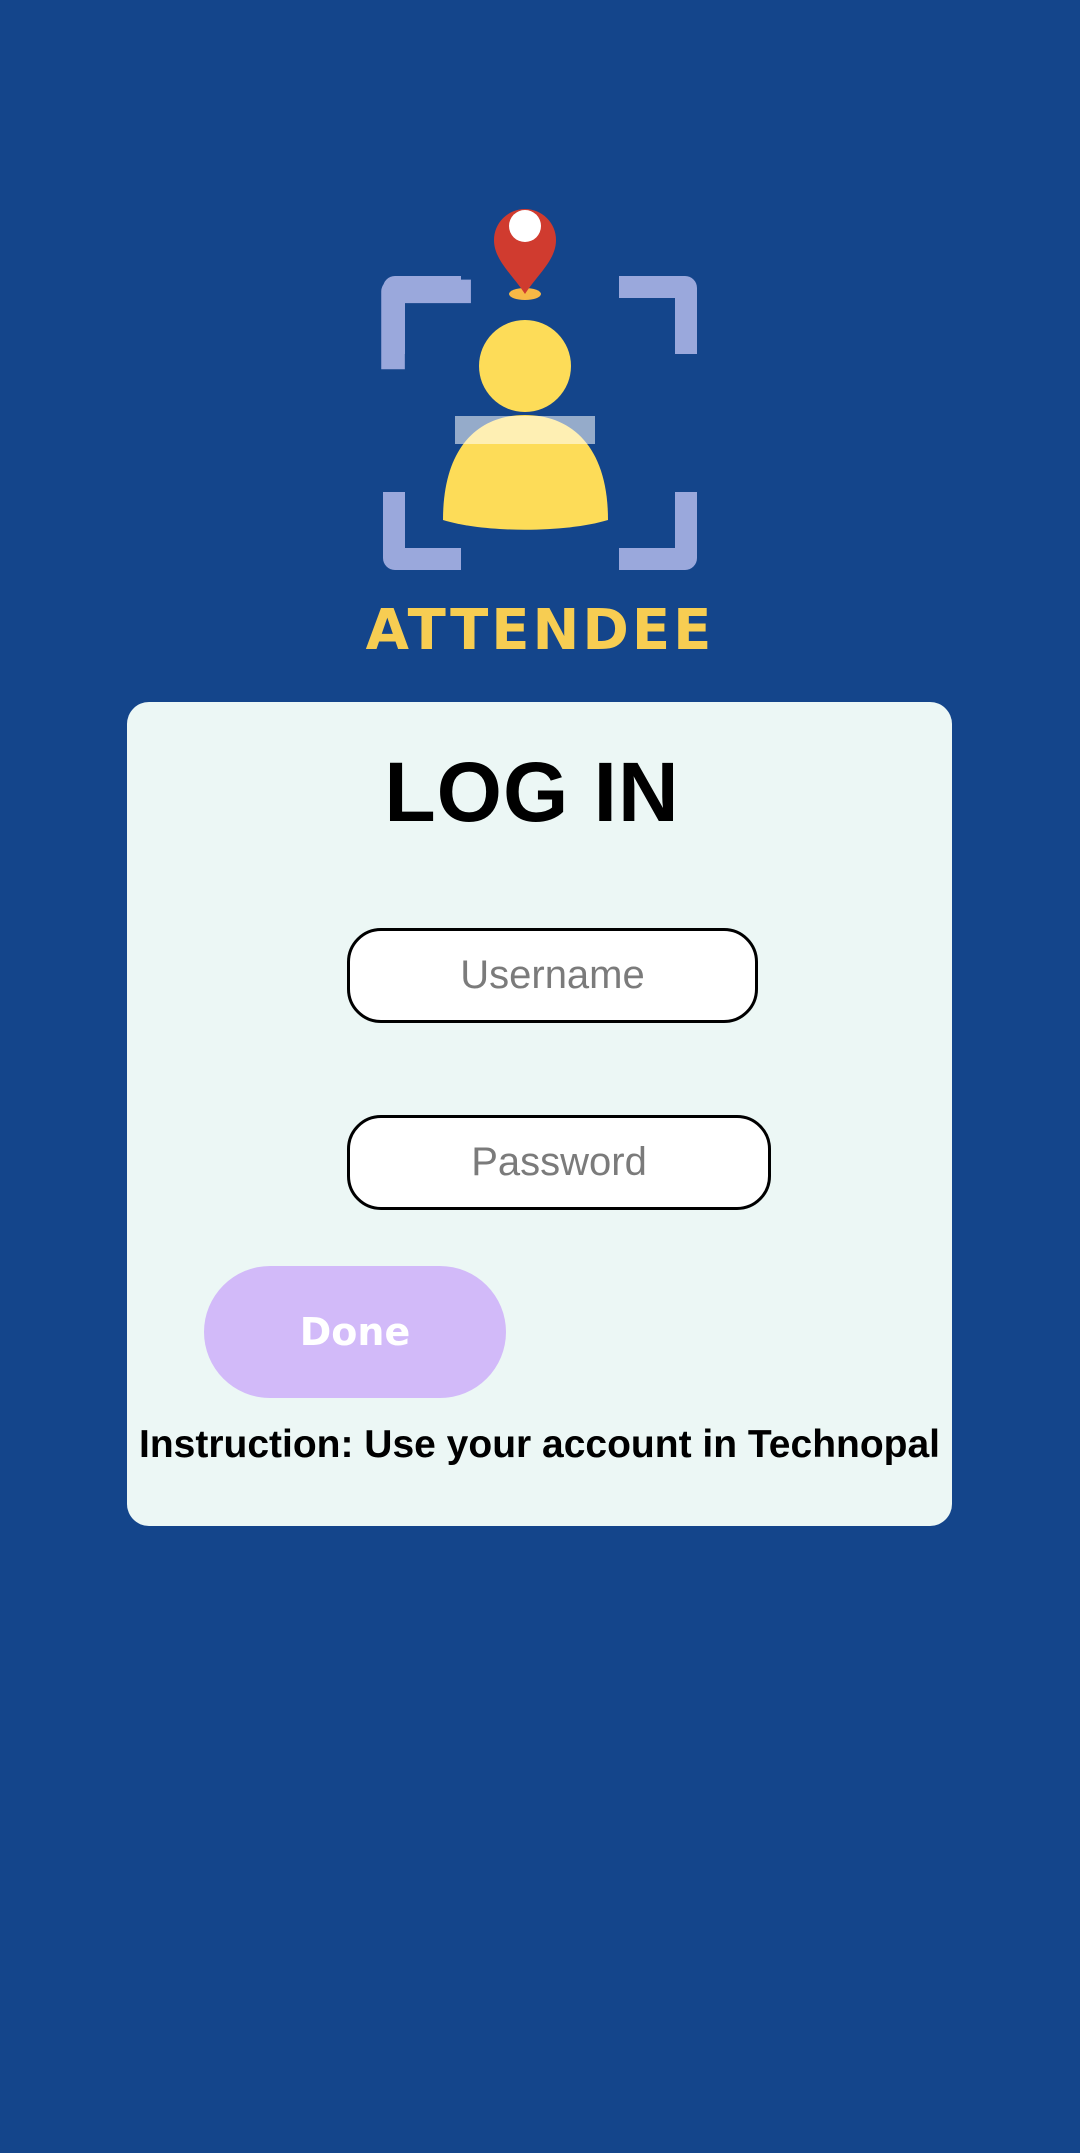 The image size is (1080, 2153). Describe the element at coordinates (355, 1332) in the screenshot. I see `done-button: Done` at that location.